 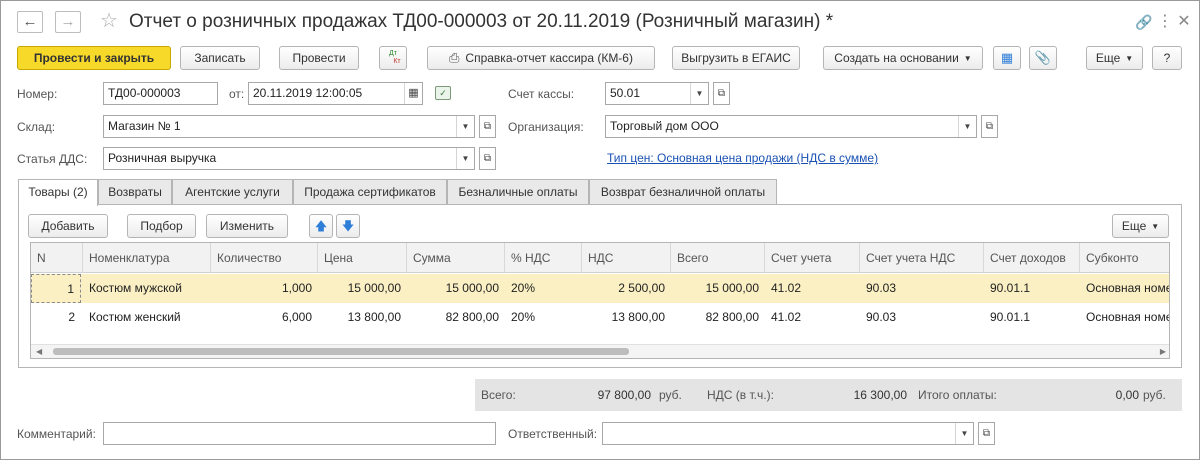 I want to click on column-header-vat: НДС, so click(x=626, y=258).